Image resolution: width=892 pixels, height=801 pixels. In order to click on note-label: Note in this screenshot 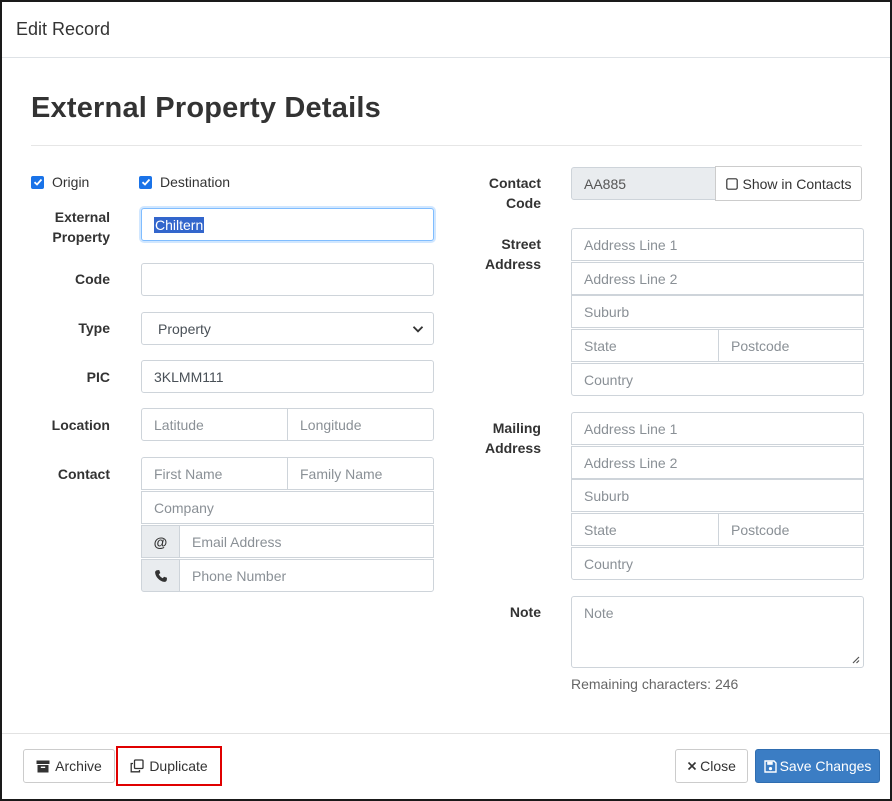, I will do `click(525, 612)`.